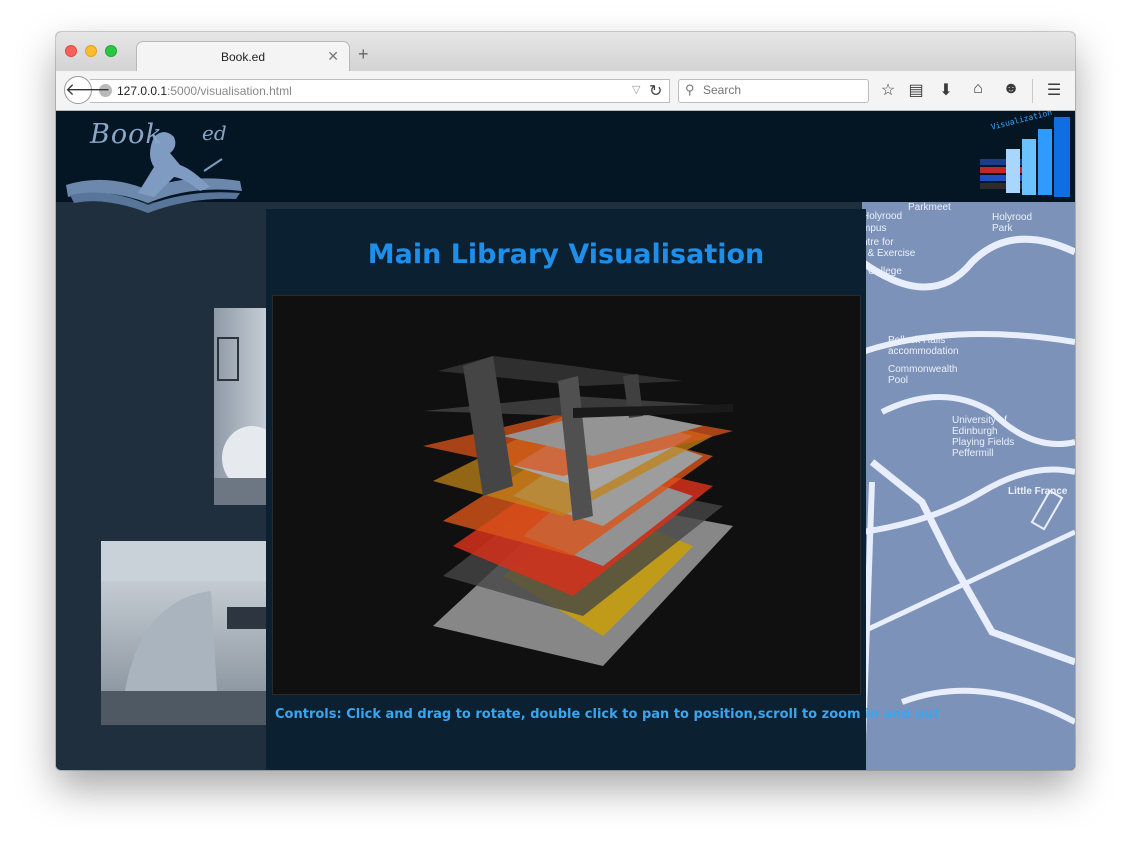 The height and width of the screenshot is (851, 1131). I want to click on map-label: Pollock Halls accommodation, so click(923, 346).